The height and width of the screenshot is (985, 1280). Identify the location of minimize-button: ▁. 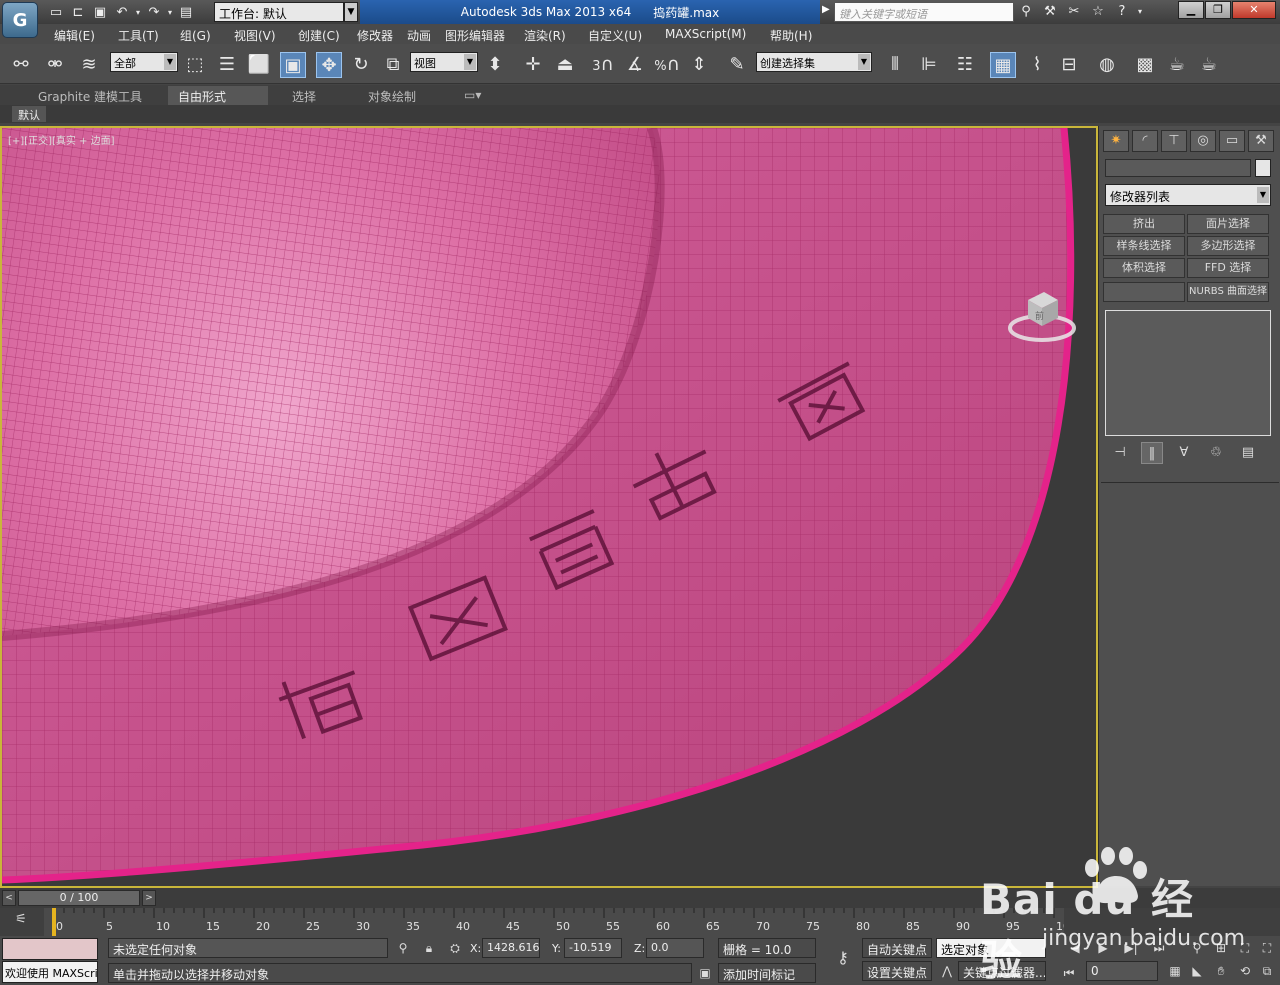
(1191, 10).